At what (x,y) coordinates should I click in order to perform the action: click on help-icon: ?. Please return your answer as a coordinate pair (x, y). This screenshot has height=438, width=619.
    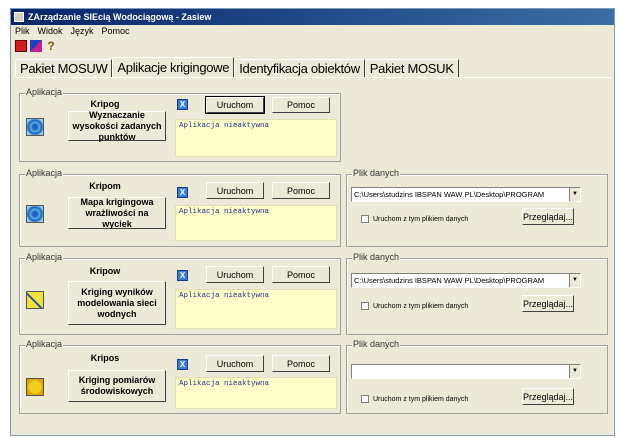
    Looking at the image, I should click on (51, 46).